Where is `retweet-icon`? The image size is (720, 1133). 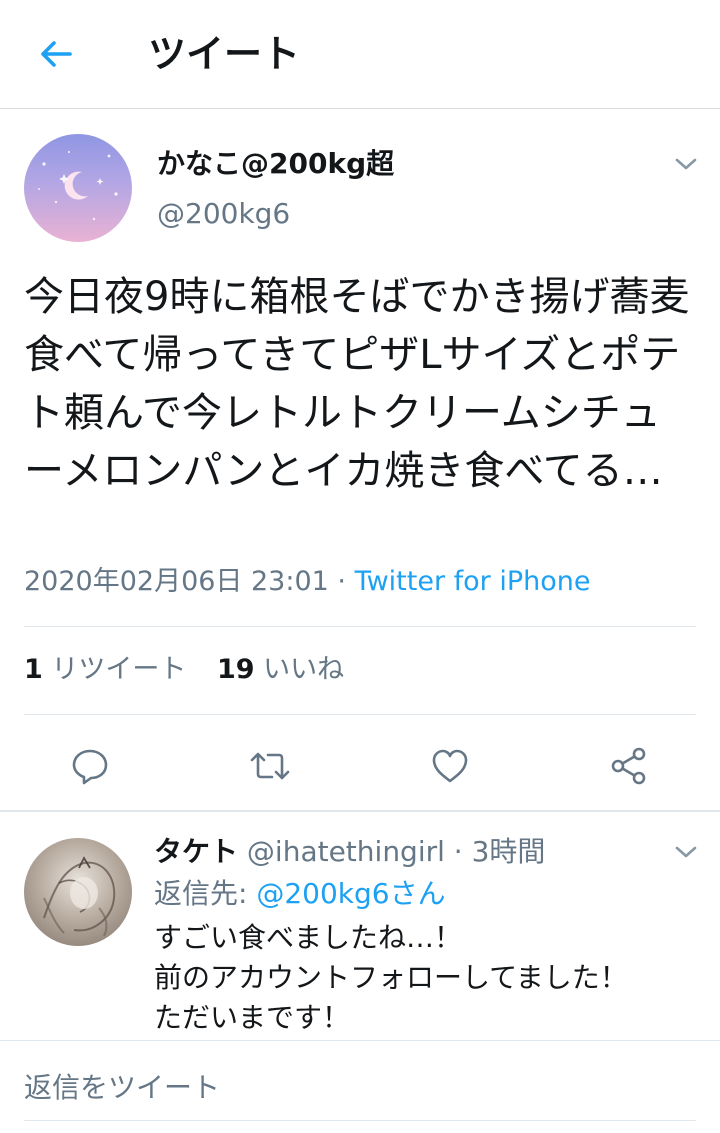
retweet-icon is located at coordinates (270, 766).